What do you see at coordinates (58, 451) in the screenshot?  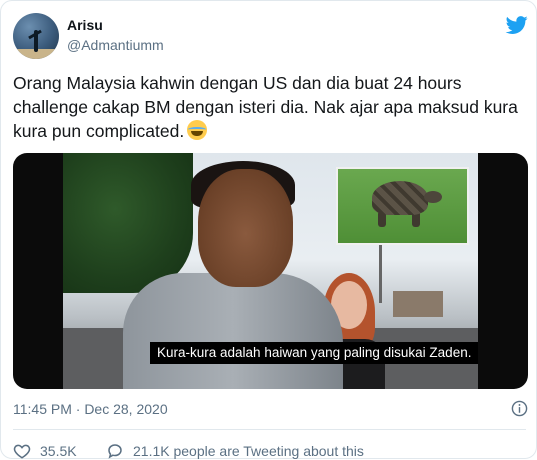 I see `like-count: 35.5K` at bounding box center [58, 451].